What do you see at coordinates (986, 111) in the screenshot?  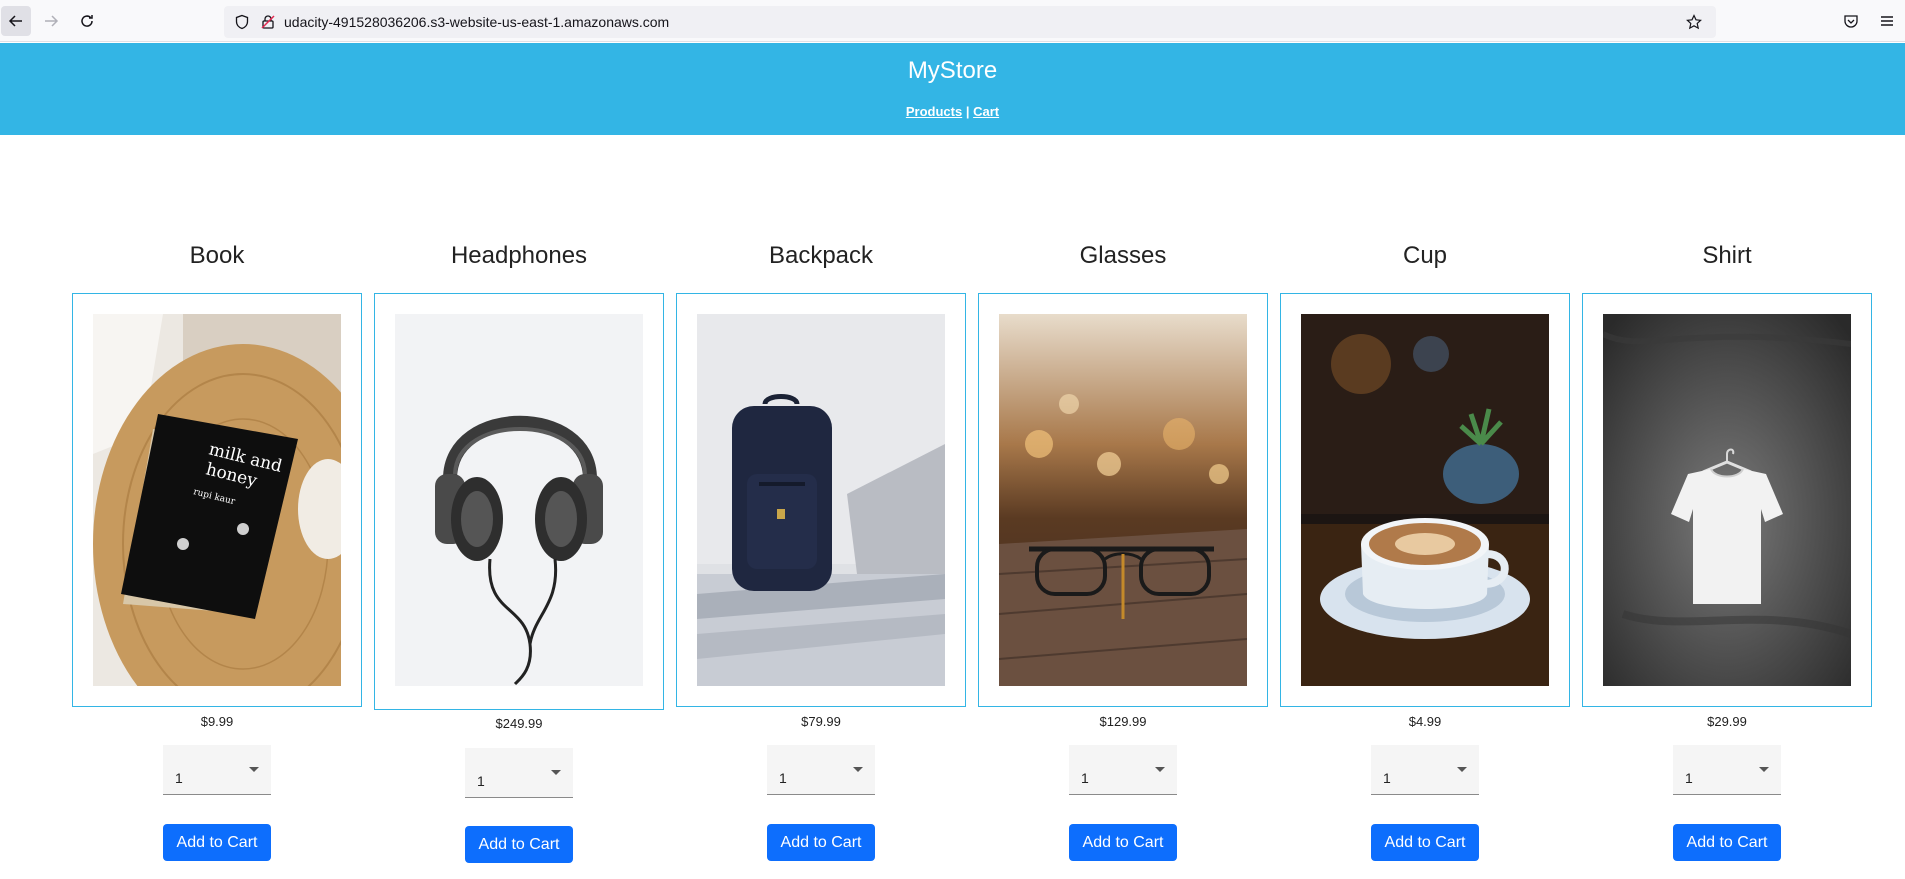 I see `nav-link-cart: Cart` at bounding box center [986, 111].